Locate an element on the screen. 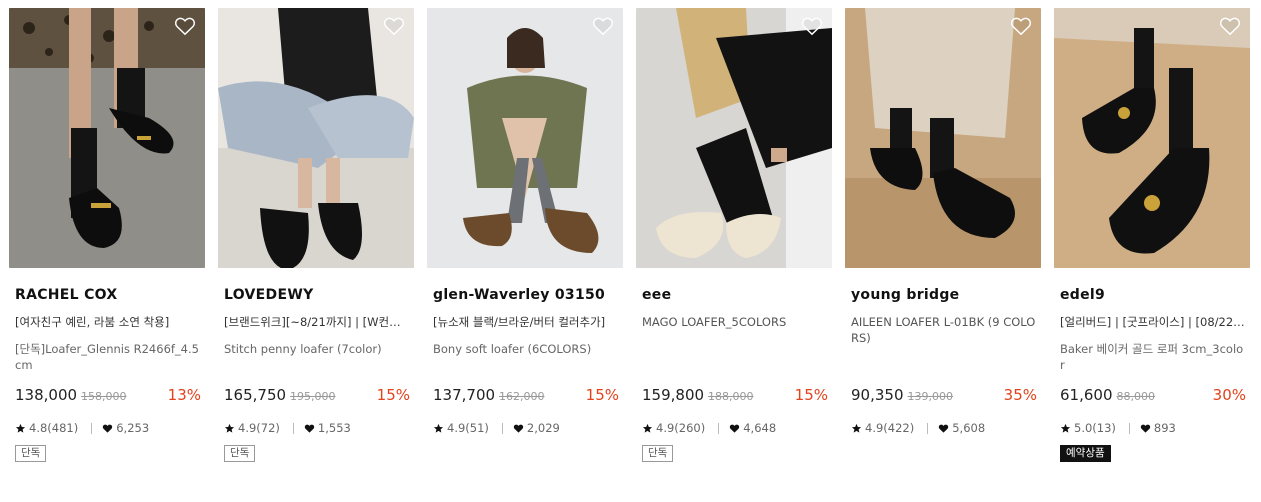 This screenshot has width=1261, height=502. product-name: Stitch penny loafer (7color) is located at coordinates (317, 349).